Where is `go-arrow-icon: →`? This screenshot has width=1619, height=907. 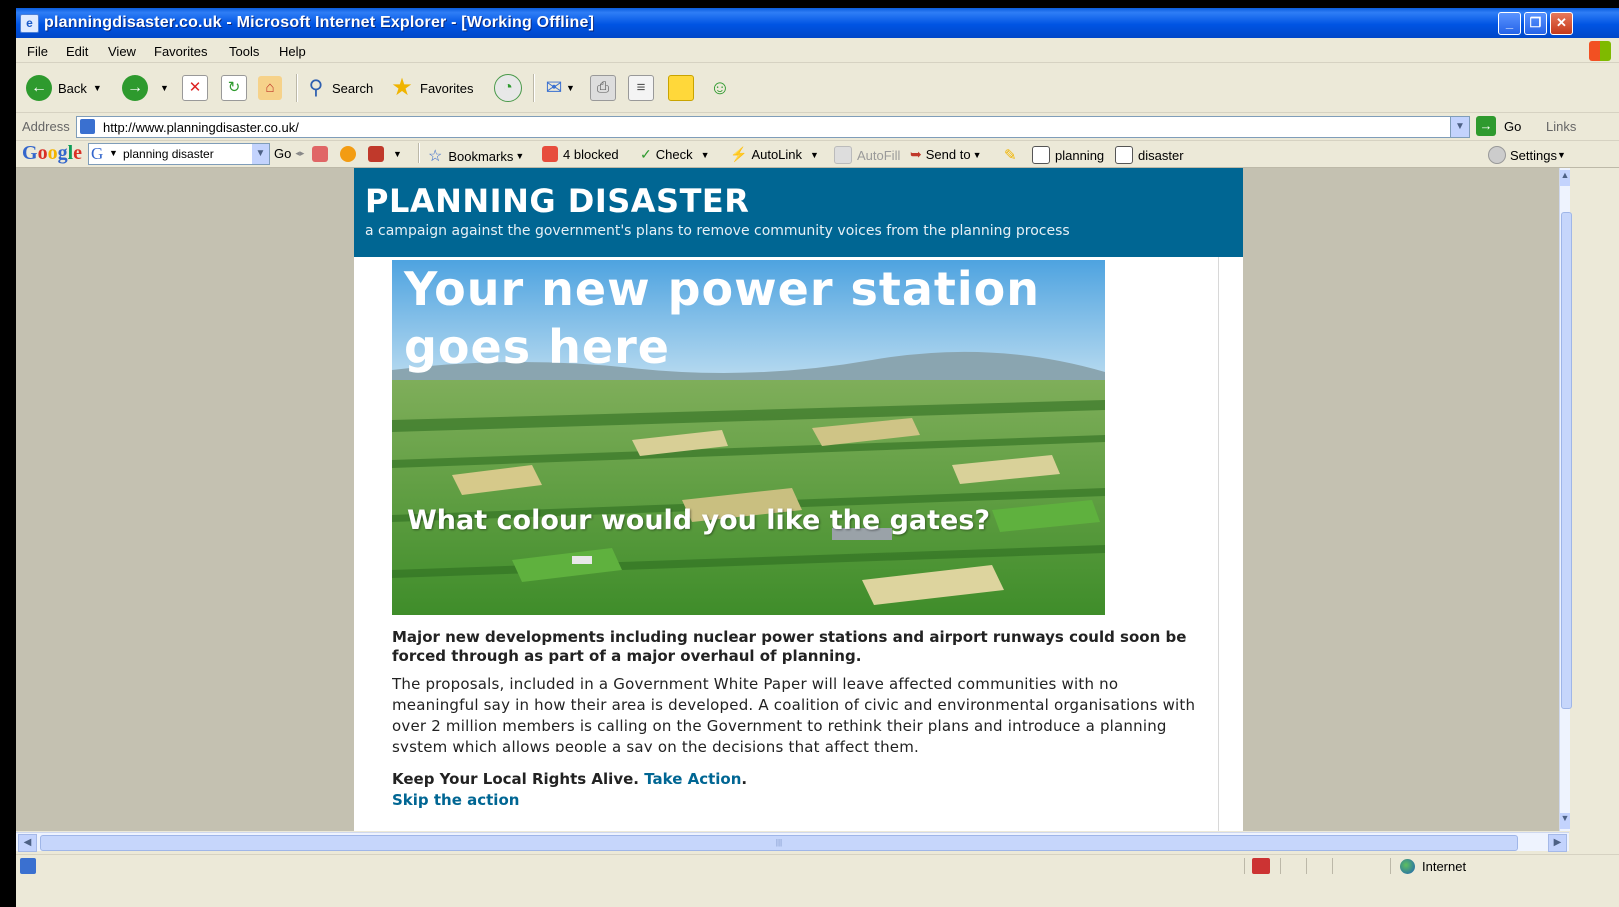 go-arrow-icon: → is located at coordinates (1486, 126).